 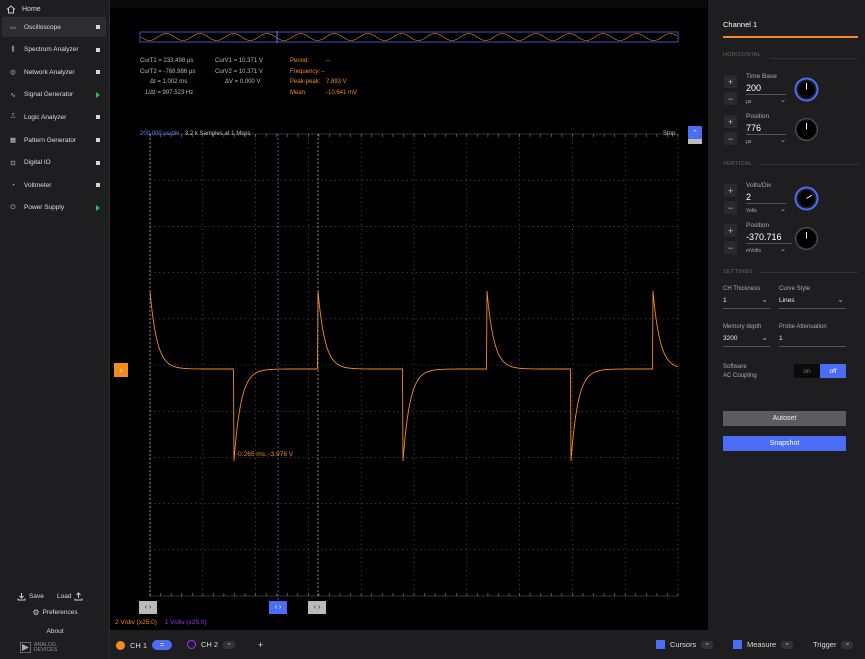 What do you see at coordinates (144, 645) in the screenshot?
I see `ch1-control: CH 1 =` at bounding box center [144, 645].